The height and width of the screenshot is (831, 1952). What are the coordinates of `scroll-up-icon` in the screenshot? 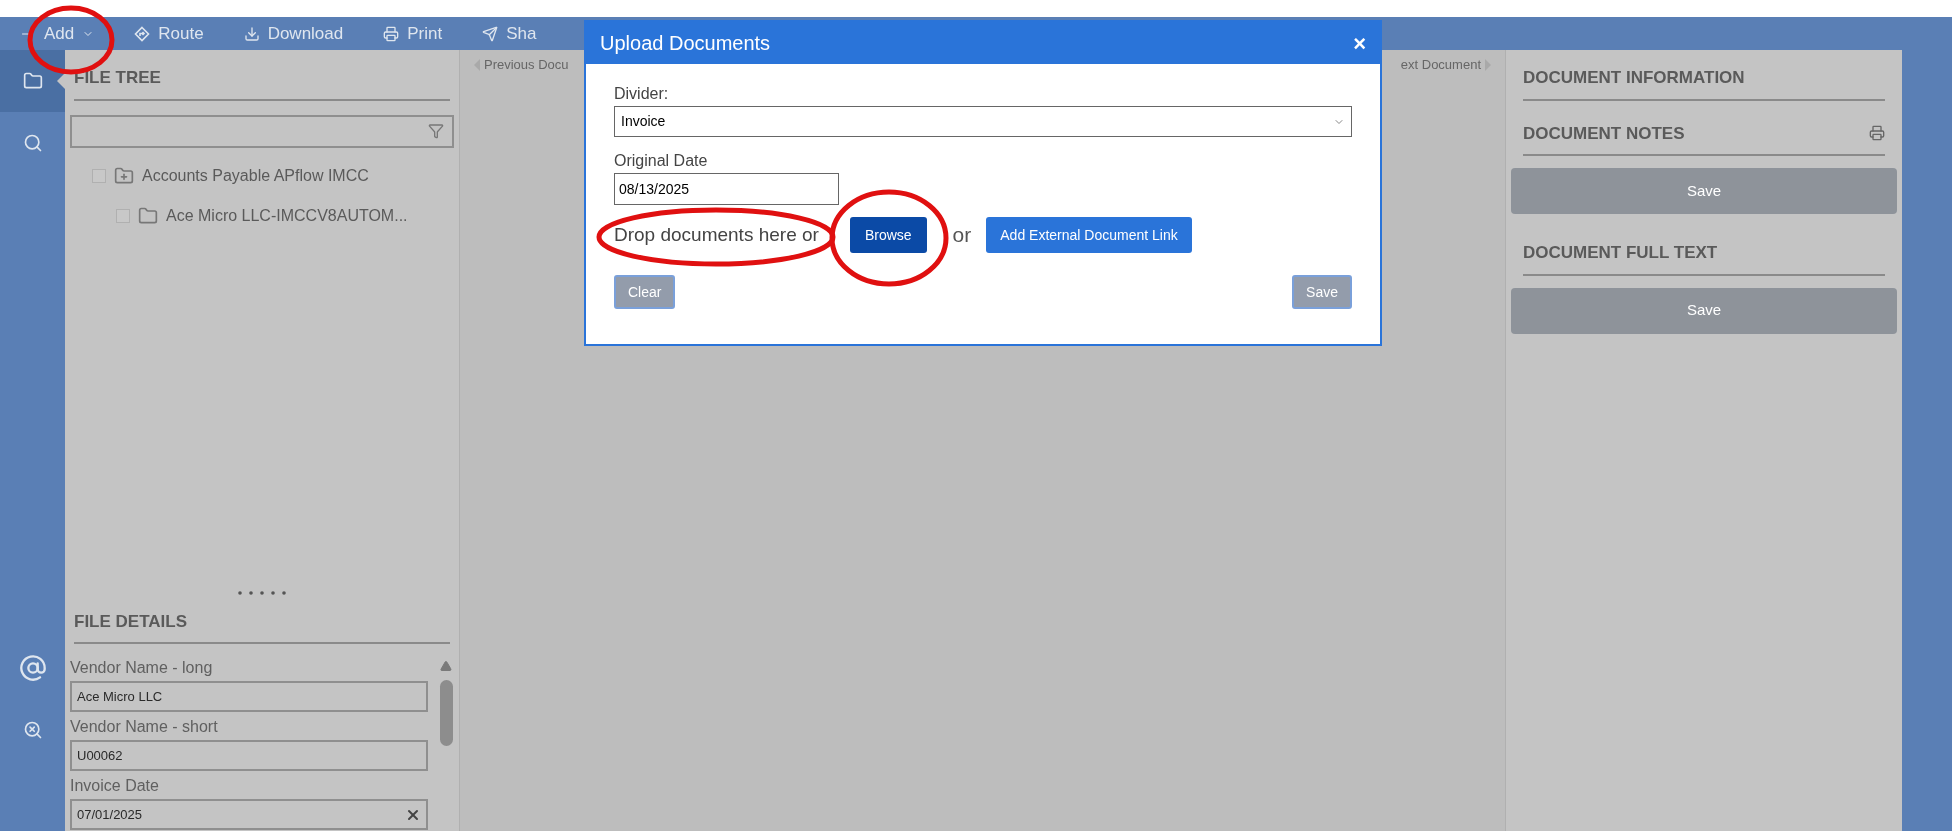 It's located at (446, 666).